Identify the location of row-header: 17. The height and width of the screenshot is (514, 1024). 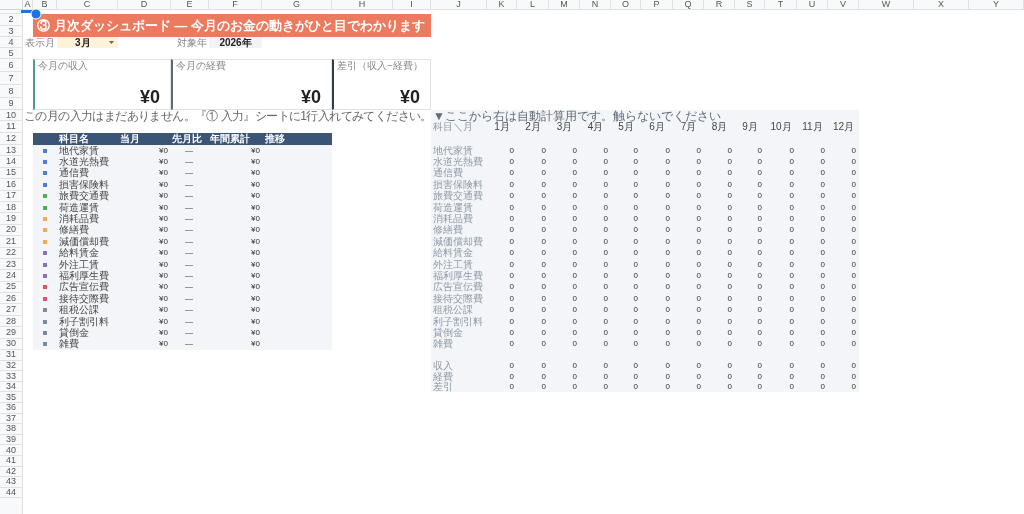
(11, 196).